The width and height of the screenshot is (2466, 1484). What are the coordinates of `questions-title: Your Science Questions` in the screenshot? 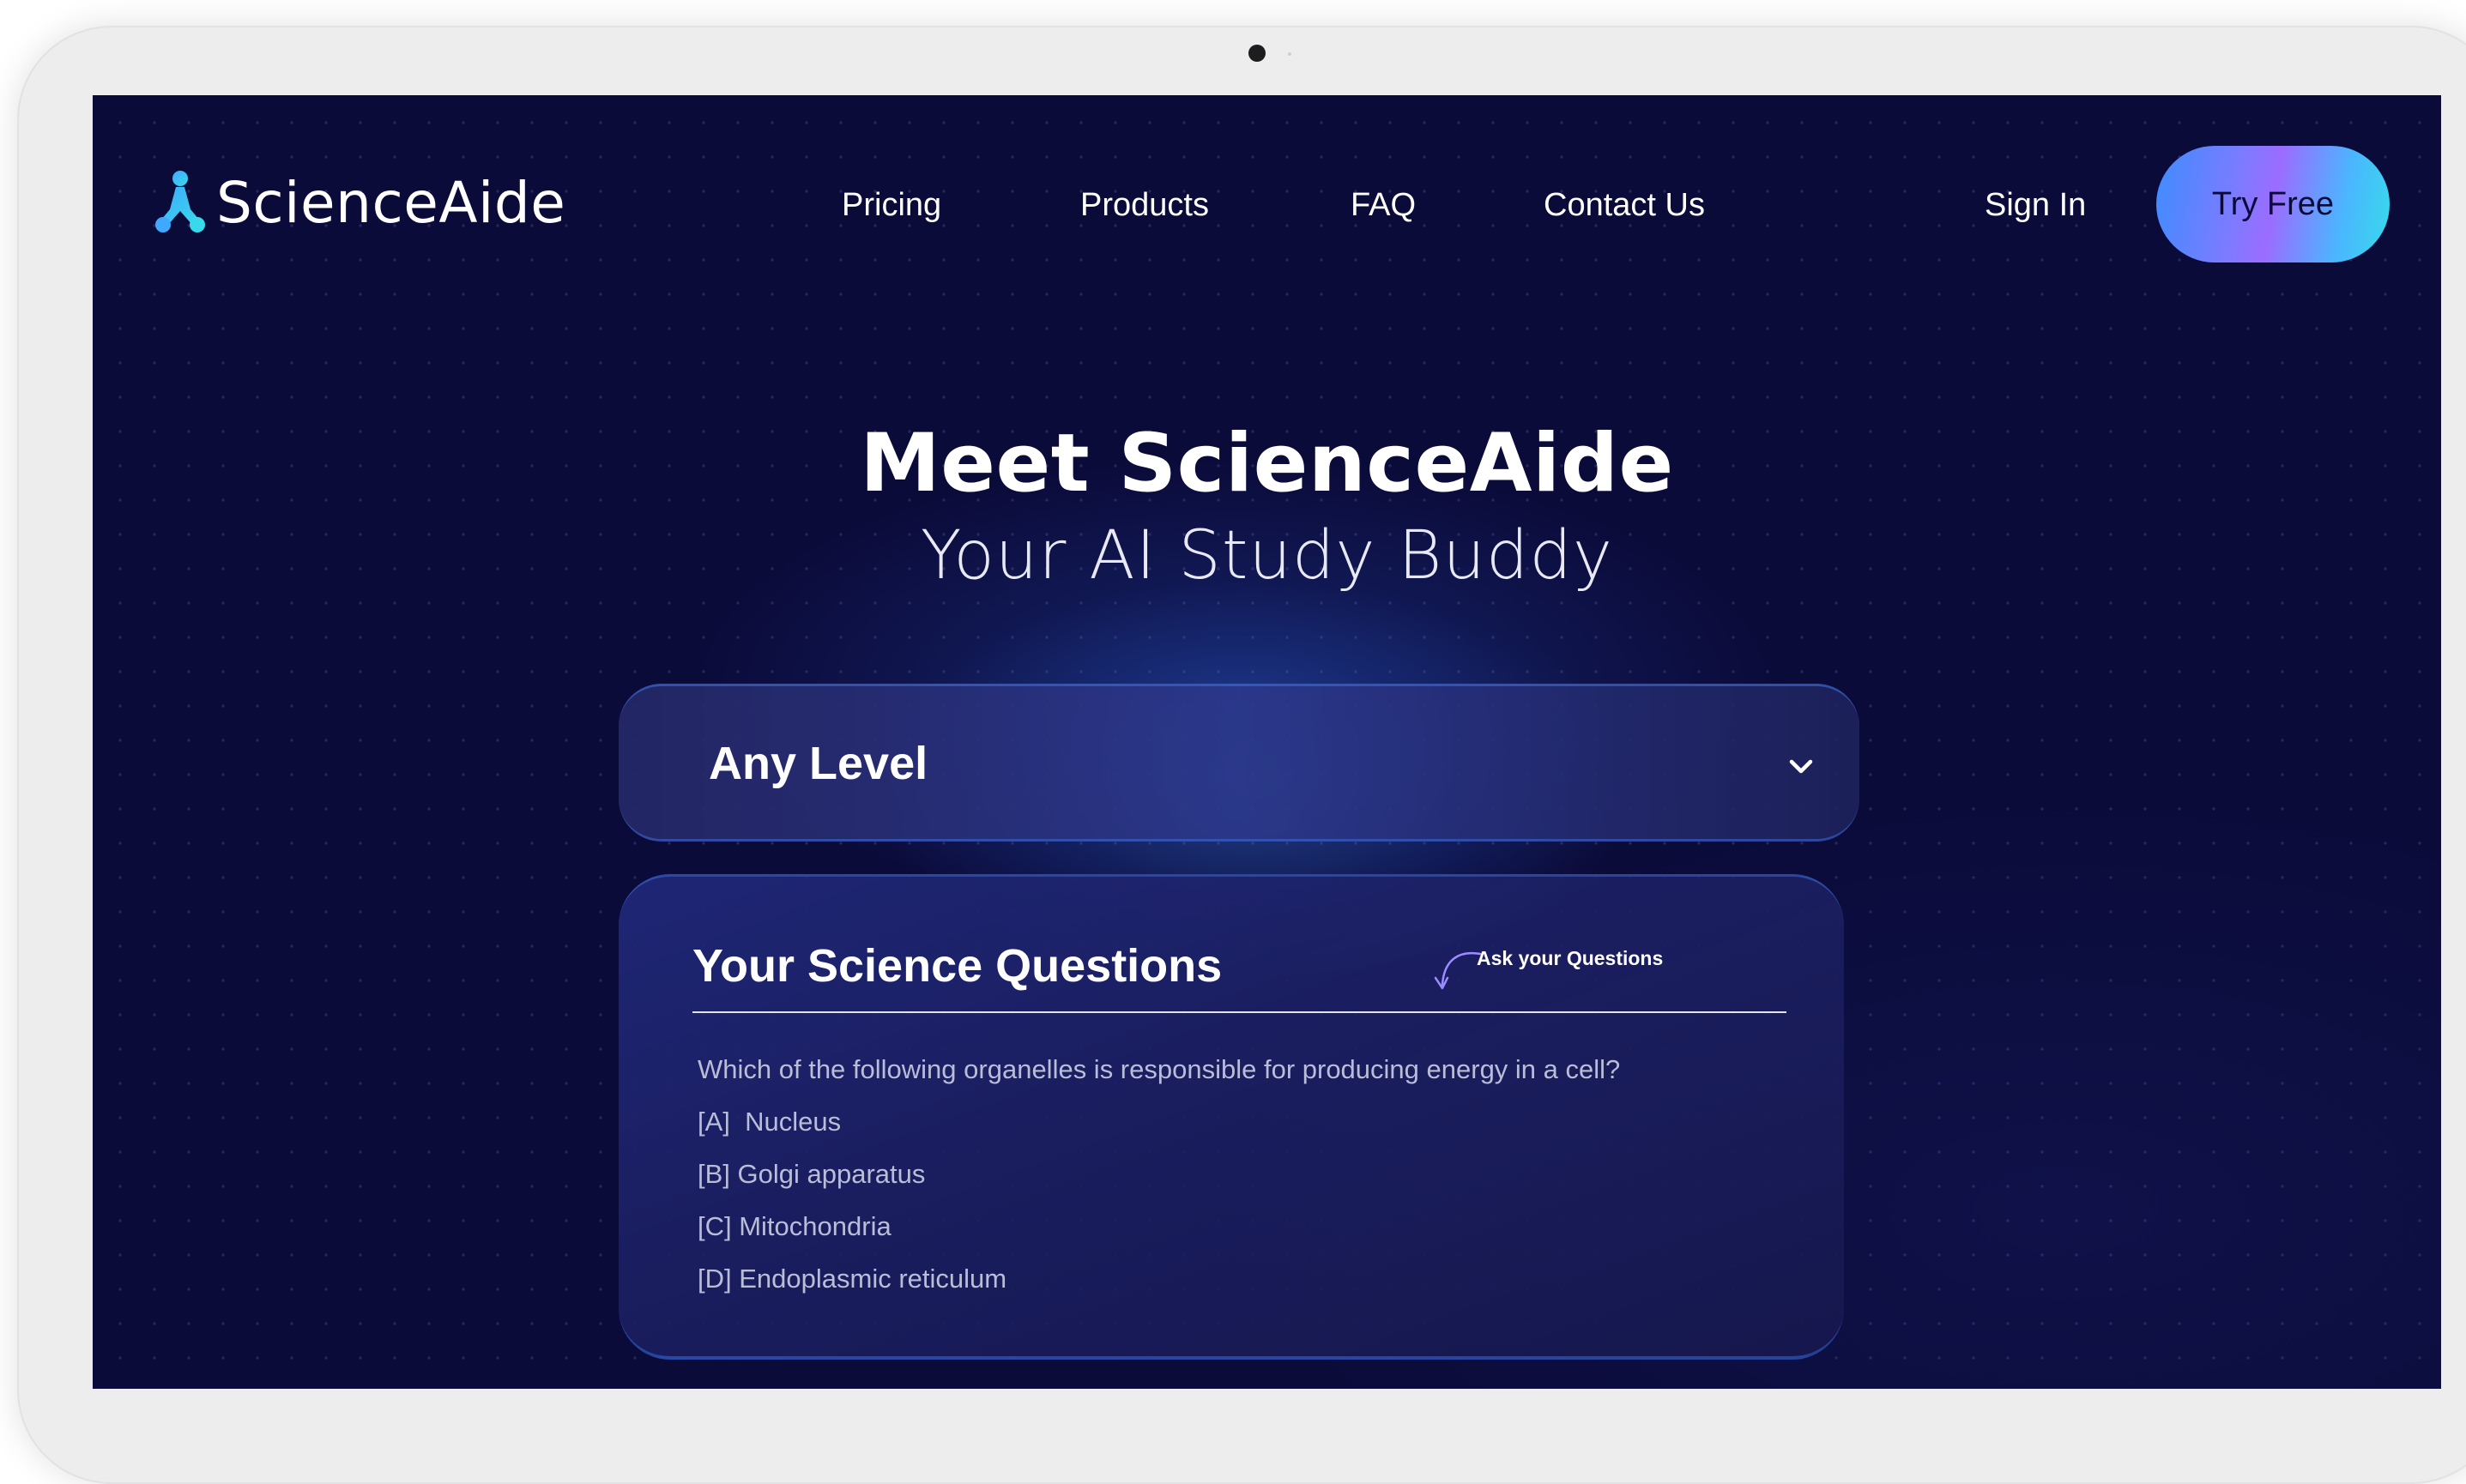 It's located at (957, 966).